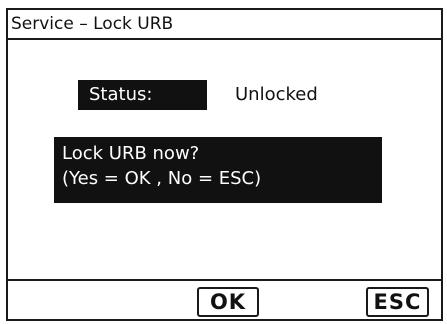 Image resolution: width=447 pixels, height=324 pixels. I want to click on prompt-question: Lock URB now?, so click(131, 153).